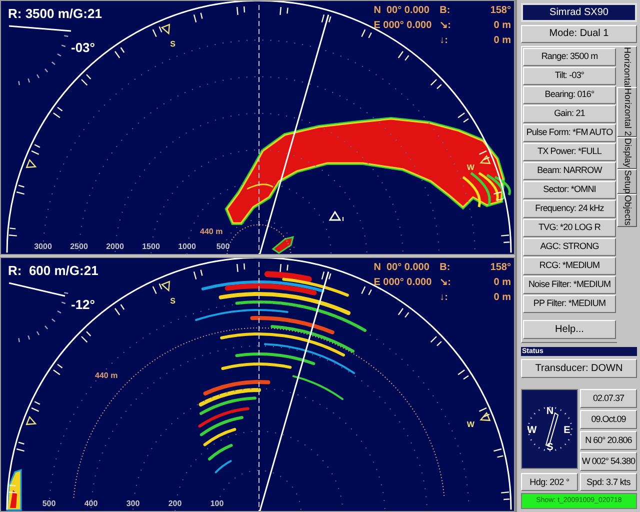 Image resolution: width=640 pixels, height=512 pixels. What do you see at coordinates (579, 368) in the screenshot?
I see `transducer-button: Transducer: DOWN` at bounding box center [579, 368].